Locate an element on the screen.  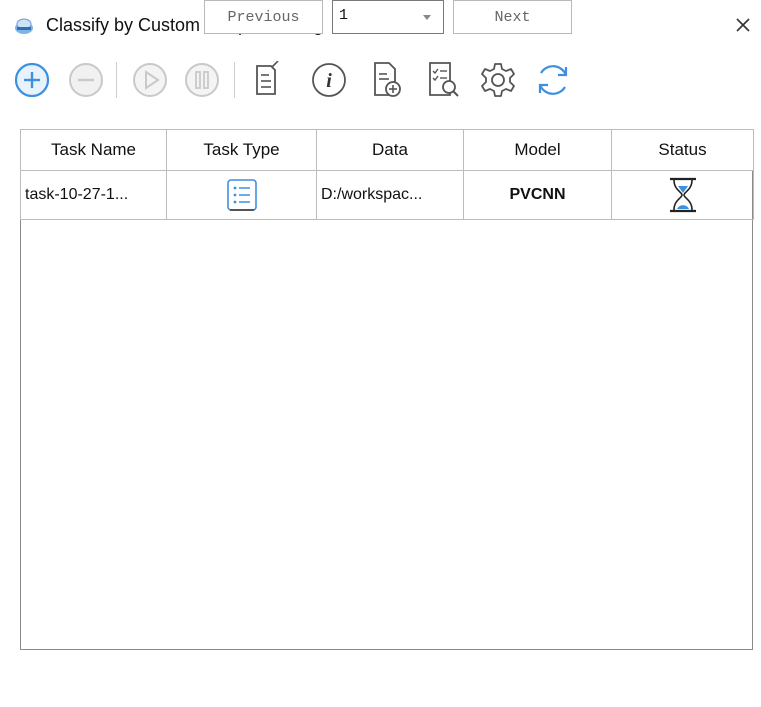
pause-icon is located at coordinates (202, 80).